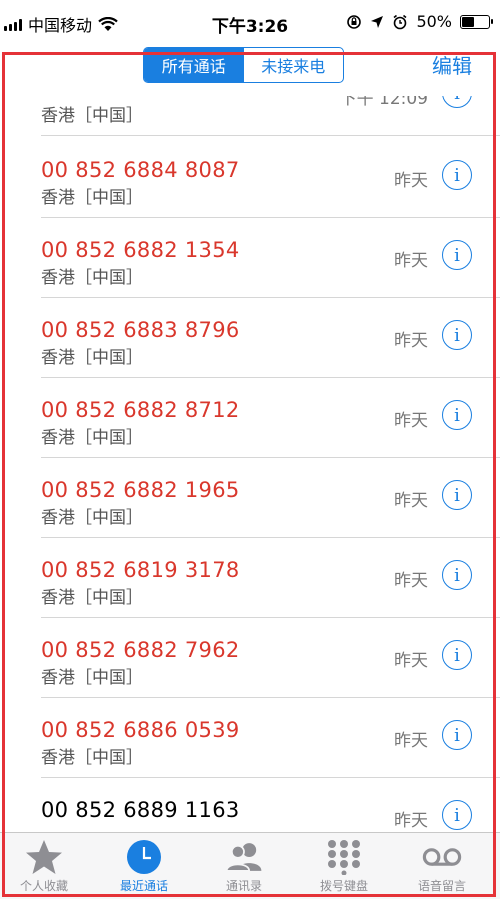 The height and width of the screenshot is (899, 500). Describe the element at coordinates (294, 65) in the screenshot. I see `segment-missed-calls: 未接来电` at that location.